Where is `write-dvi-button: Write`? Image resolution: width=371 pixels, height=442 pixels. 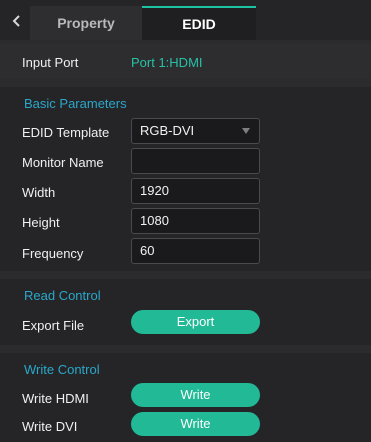
write-dvi-button: Write is located at coordinates (195, 424).